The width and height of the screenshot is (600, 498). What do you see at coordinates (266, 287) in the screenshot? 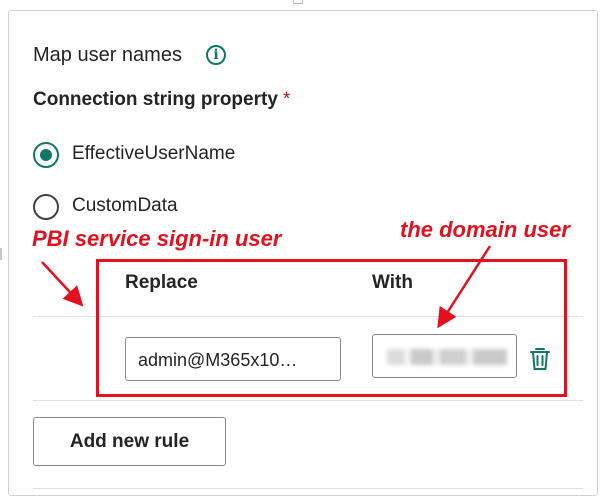
I see `annotation-arrows` at bounding box center [266, 287].